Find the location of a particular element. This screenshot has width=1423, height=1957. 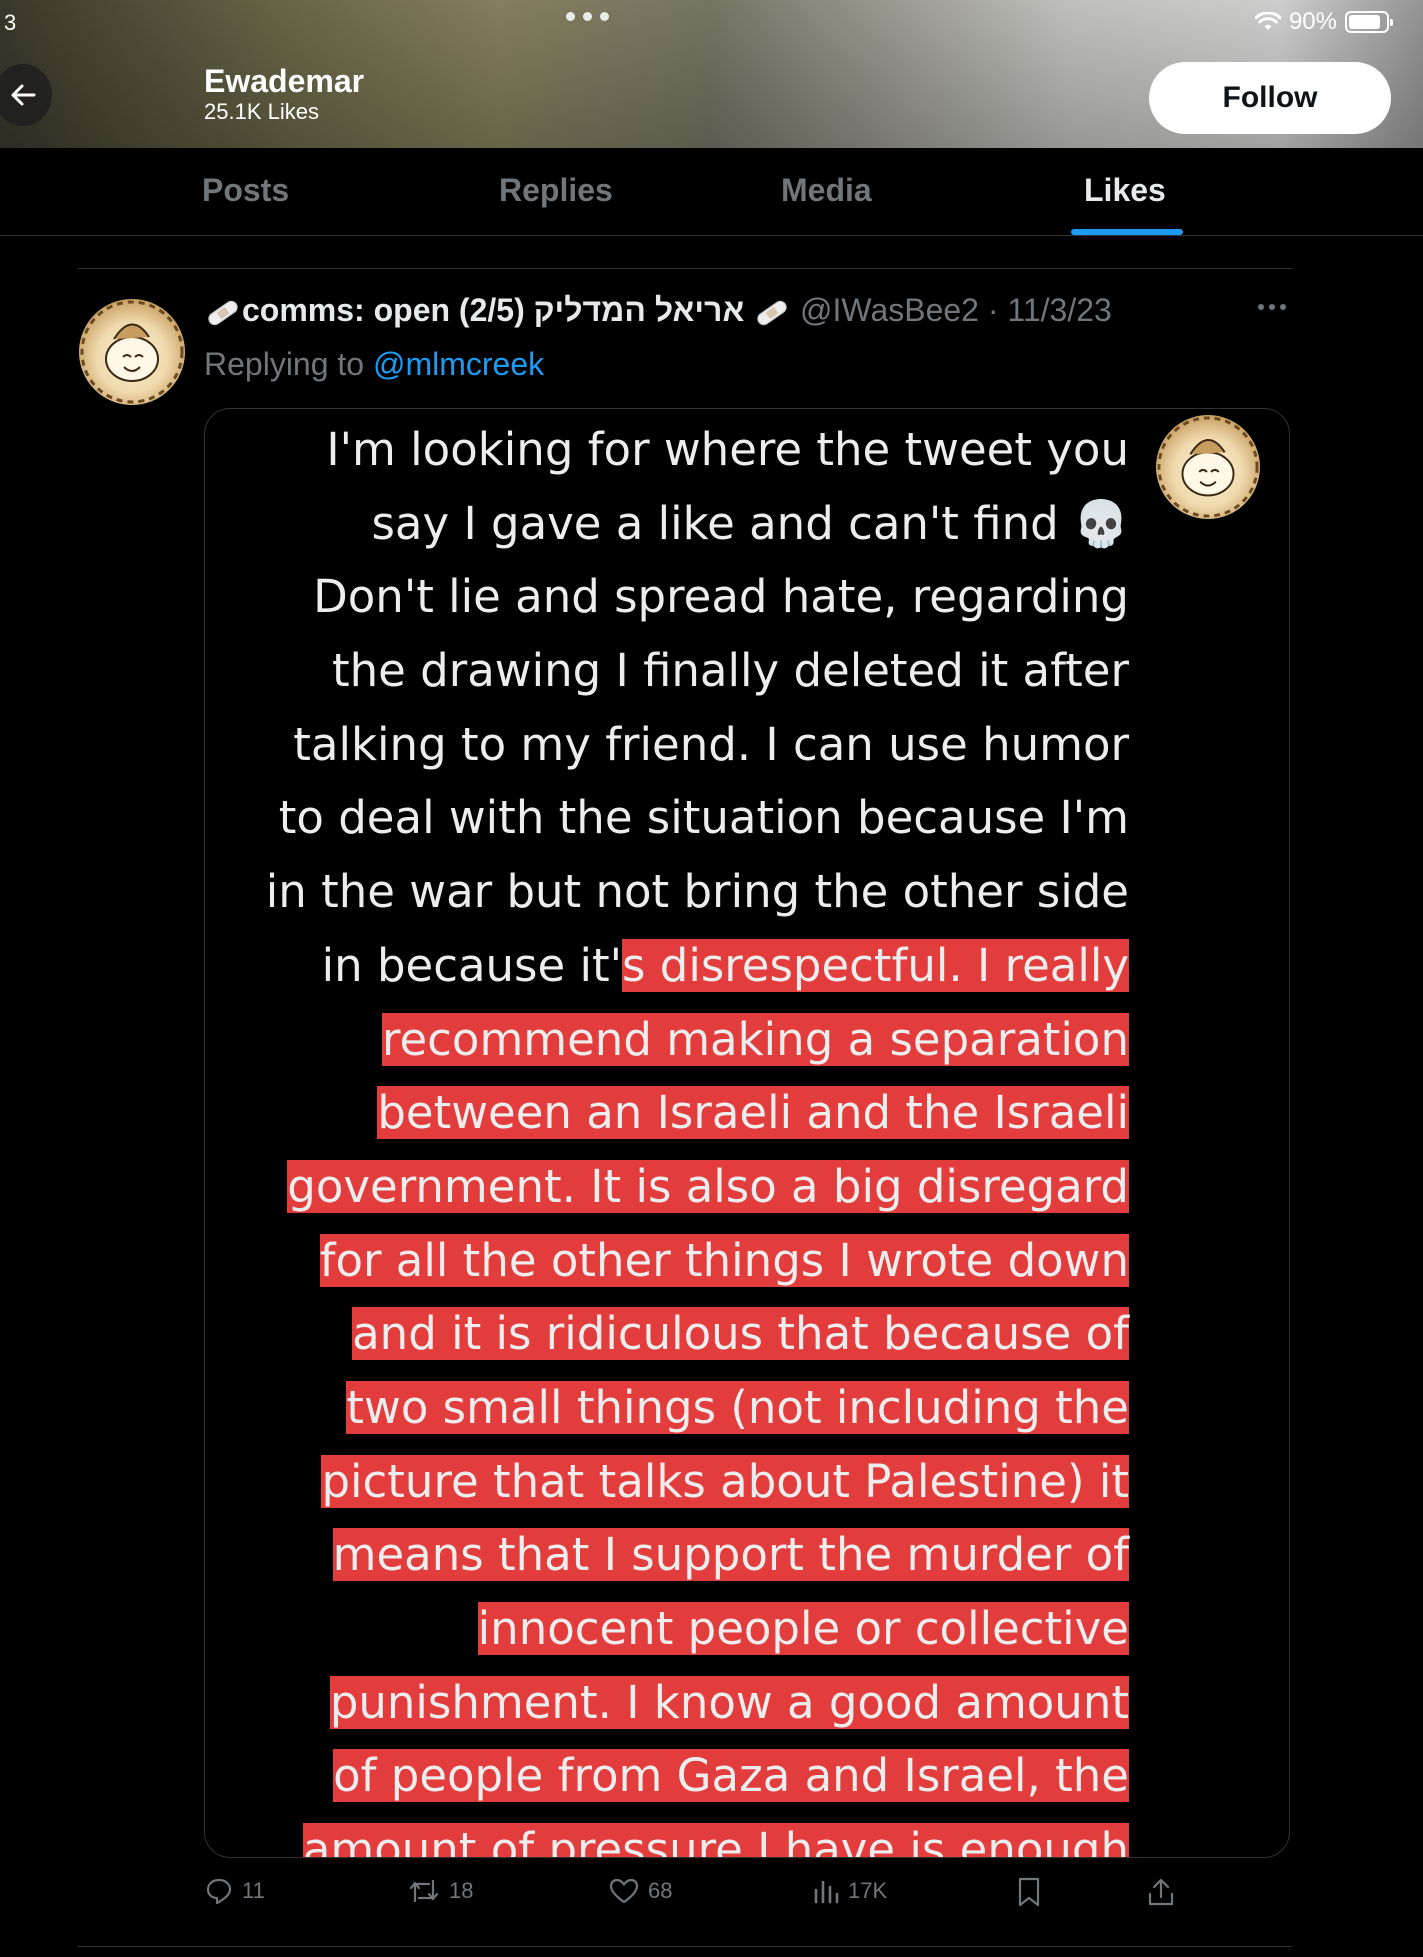

image-text-line: for all the other things I wrote down is located at coordinates (667, 1261).